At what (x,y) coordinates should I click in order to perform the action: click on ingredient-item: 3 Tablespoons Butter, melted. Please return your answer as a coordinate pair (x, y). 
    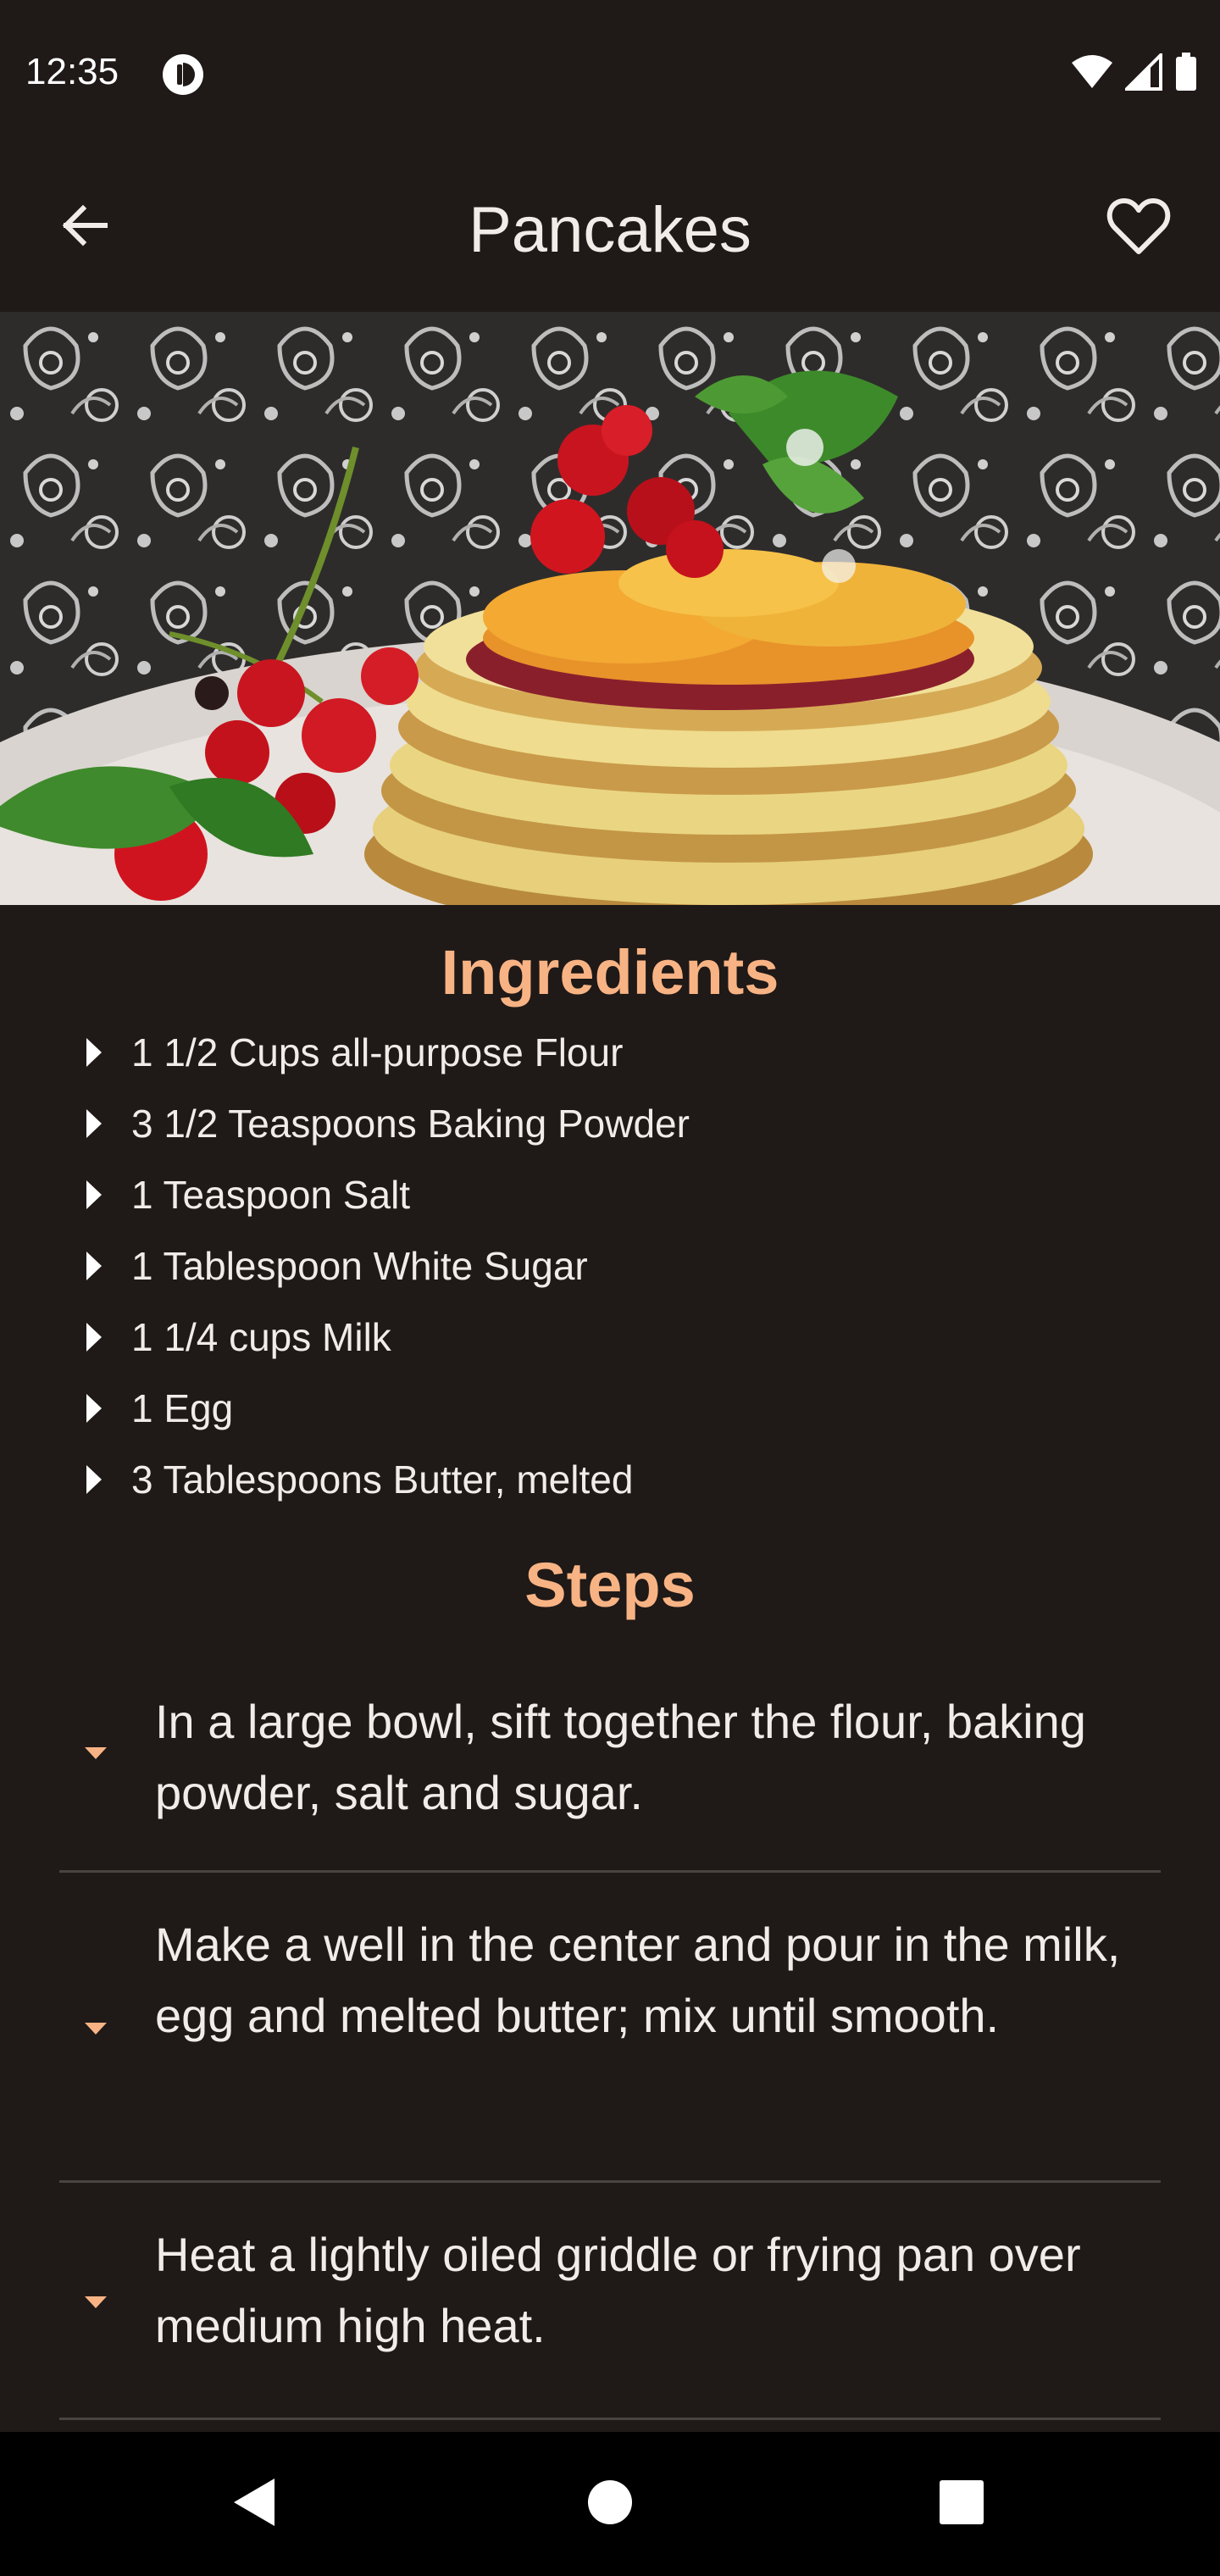
    Looking at the image, I should click on (610, 1479).